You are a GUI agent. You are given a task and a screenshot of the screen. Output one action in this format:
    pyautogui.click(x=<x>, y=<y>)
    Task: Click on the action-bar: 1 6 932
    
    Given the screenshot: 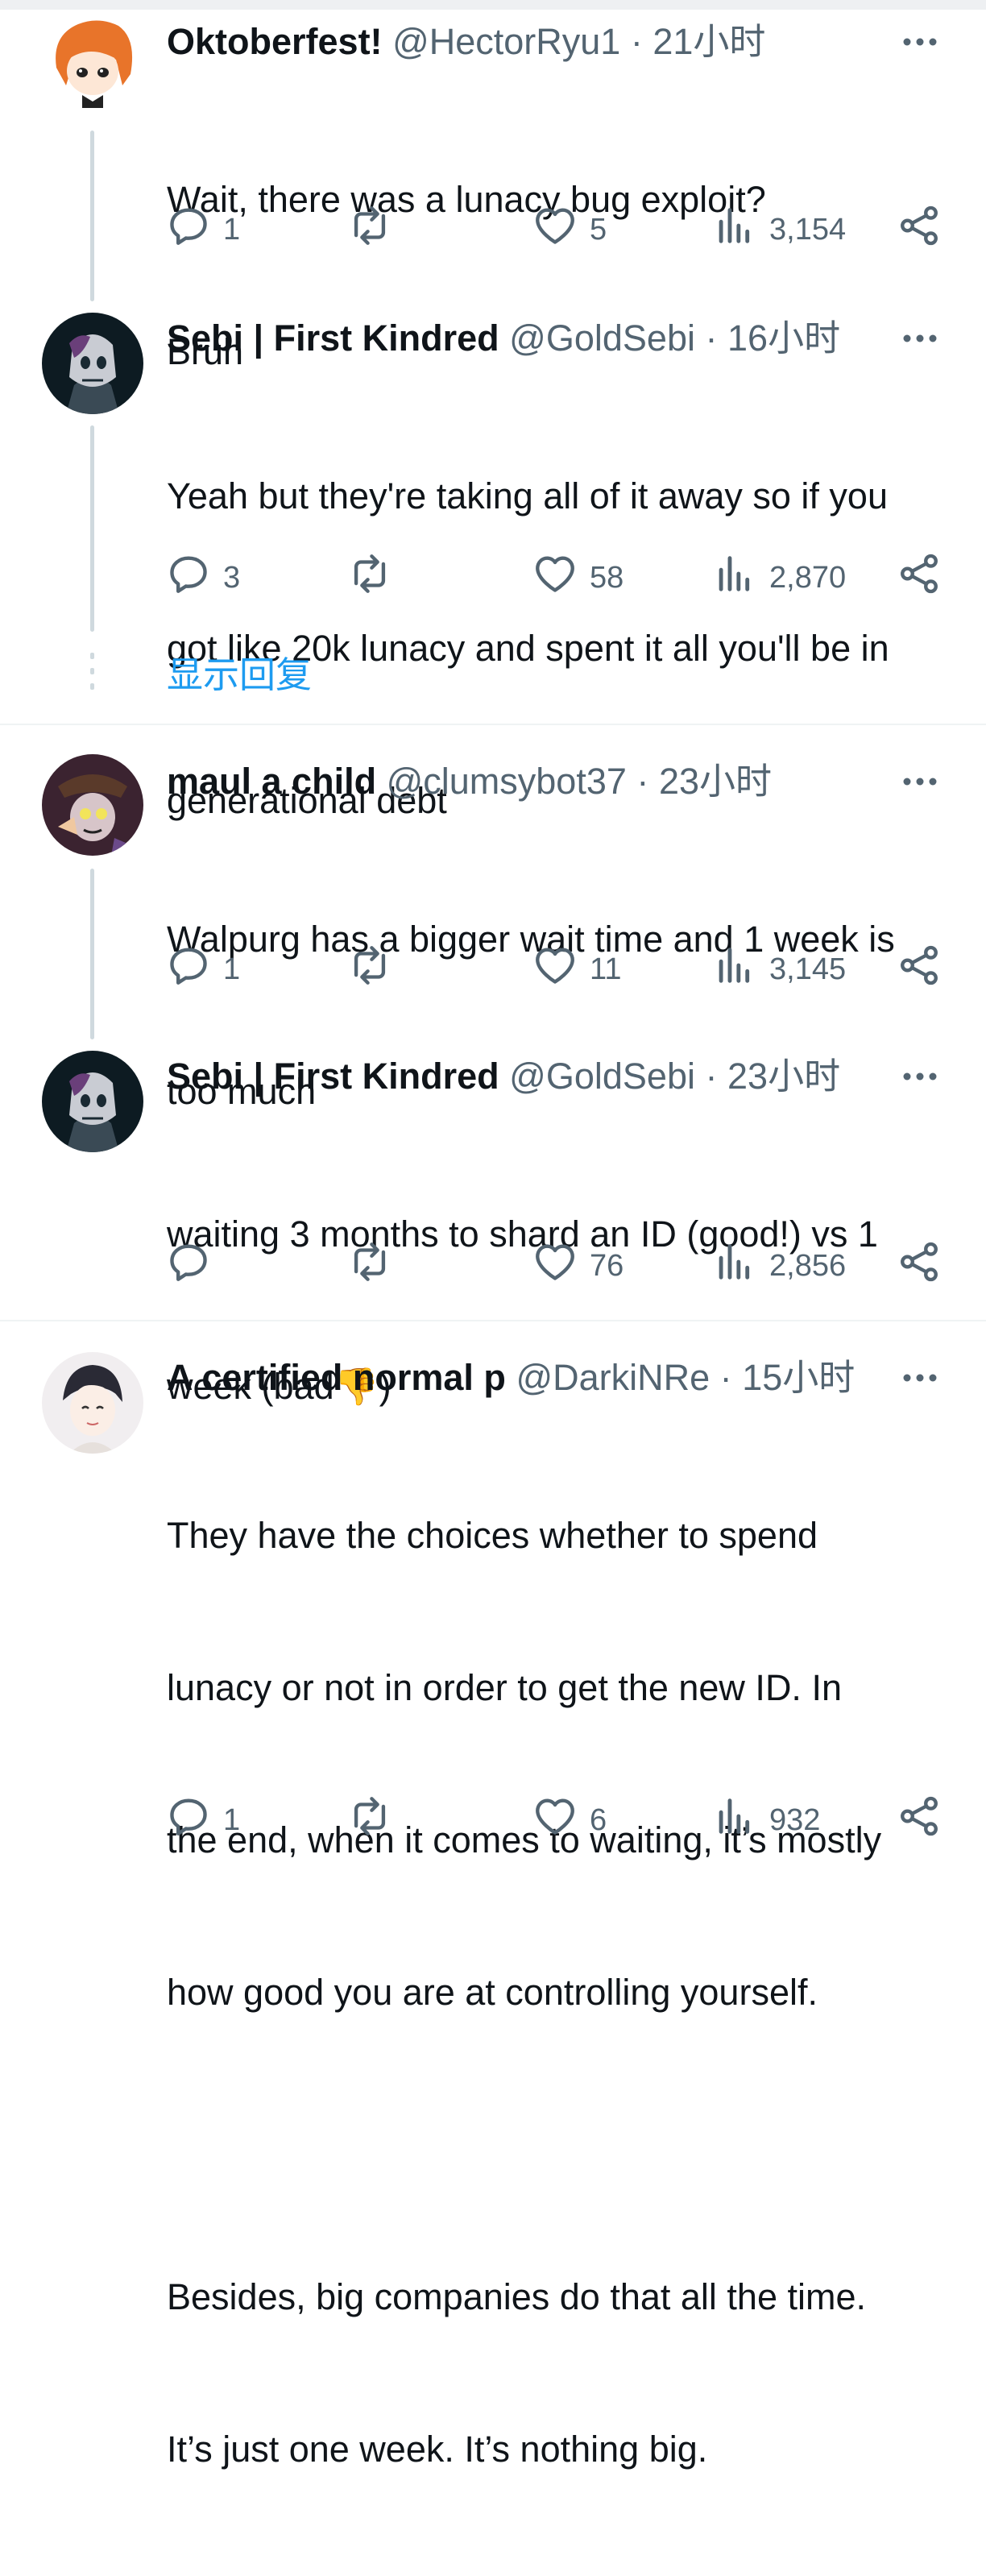 What is the action you would take?
    pyautogui.click(x=493, y=1820)
    